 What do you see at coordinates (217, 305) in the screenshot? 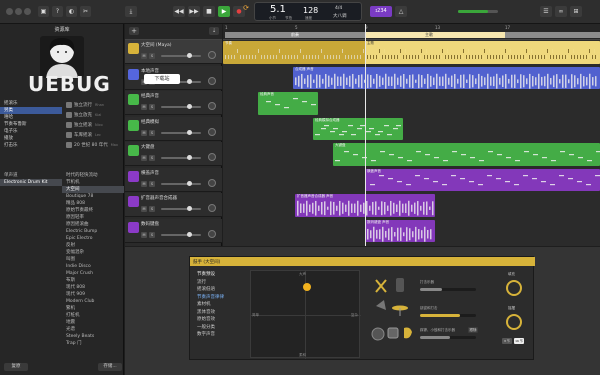
I see `preset-item: 素材机` at bounding box center [217, 305].